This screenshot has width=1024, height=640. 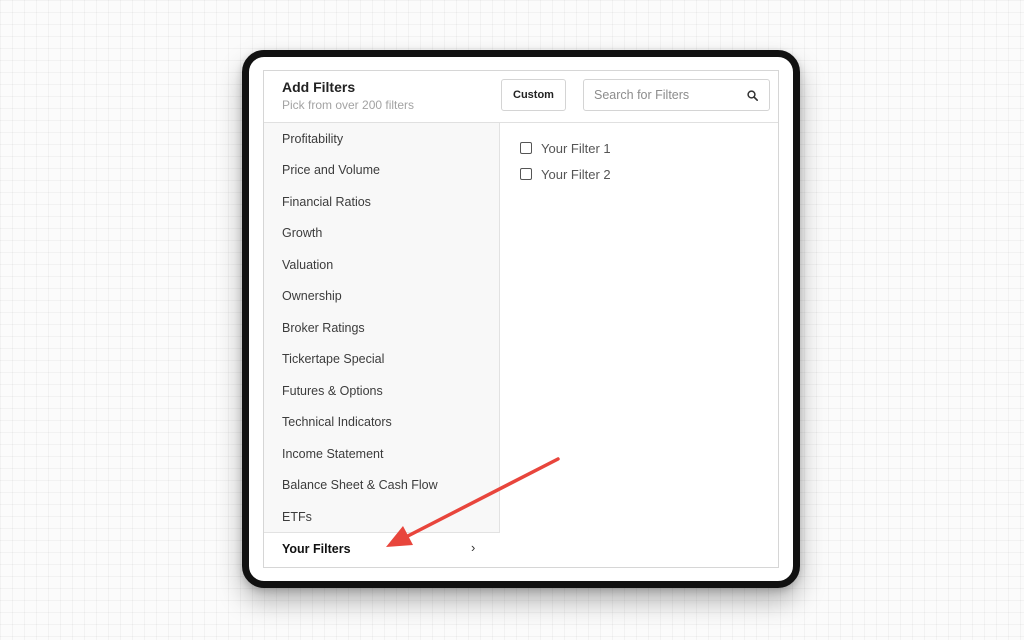 What do you see at coordinates (302, 233) in the screenshot?
I see `sidebar-item-growth: Growth` at bounding box center [302, 233].